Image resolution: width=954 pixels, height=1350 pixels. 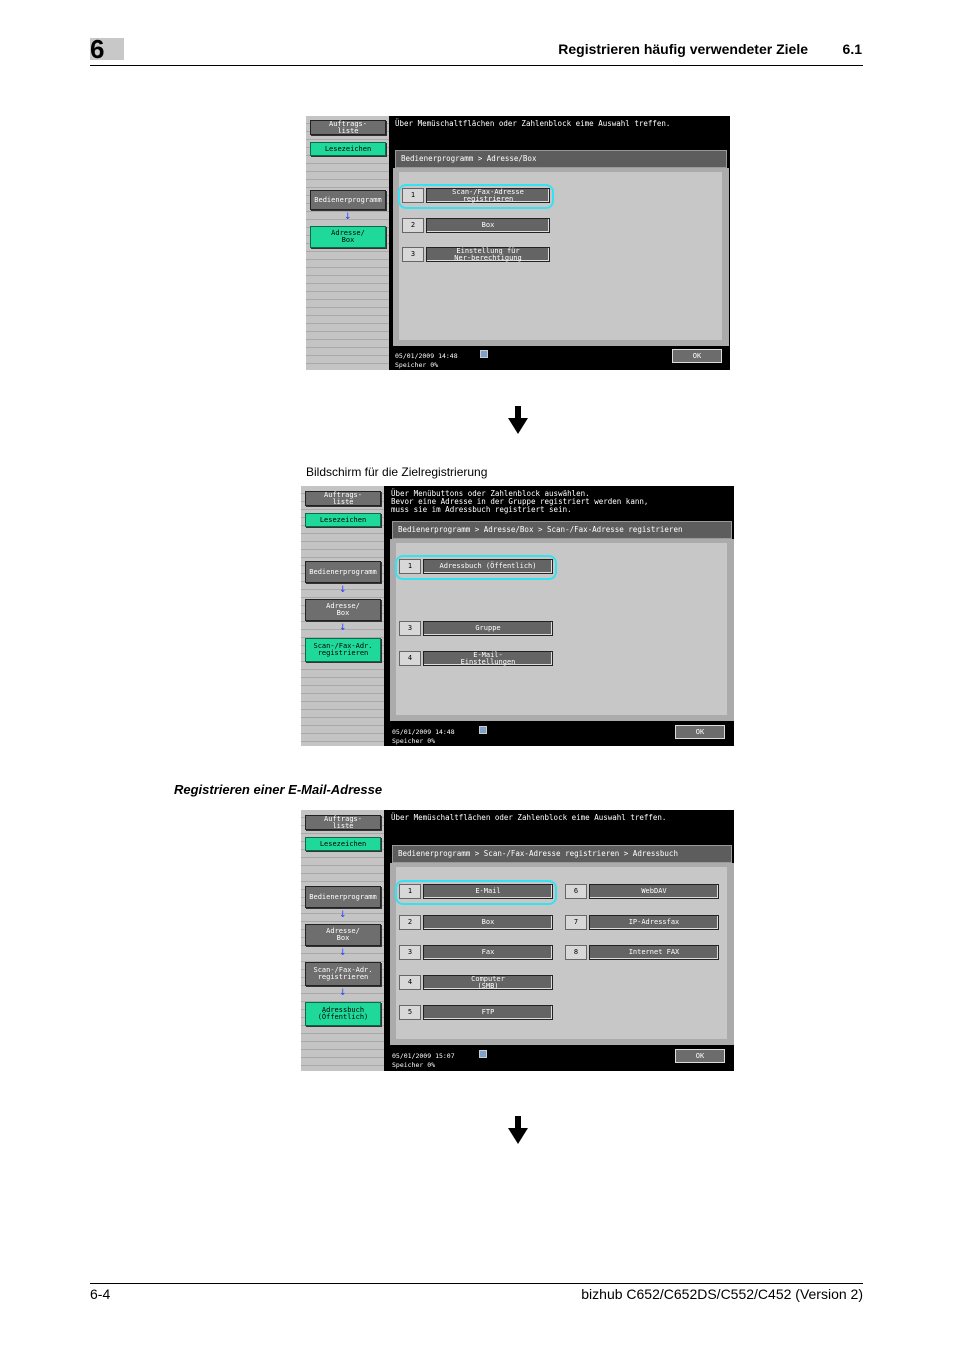 What do you see at coordinates (488, 658) in the screenshot?
I see `item-button: E-Mail- Einstellungen` at bounding box center [488, 658].